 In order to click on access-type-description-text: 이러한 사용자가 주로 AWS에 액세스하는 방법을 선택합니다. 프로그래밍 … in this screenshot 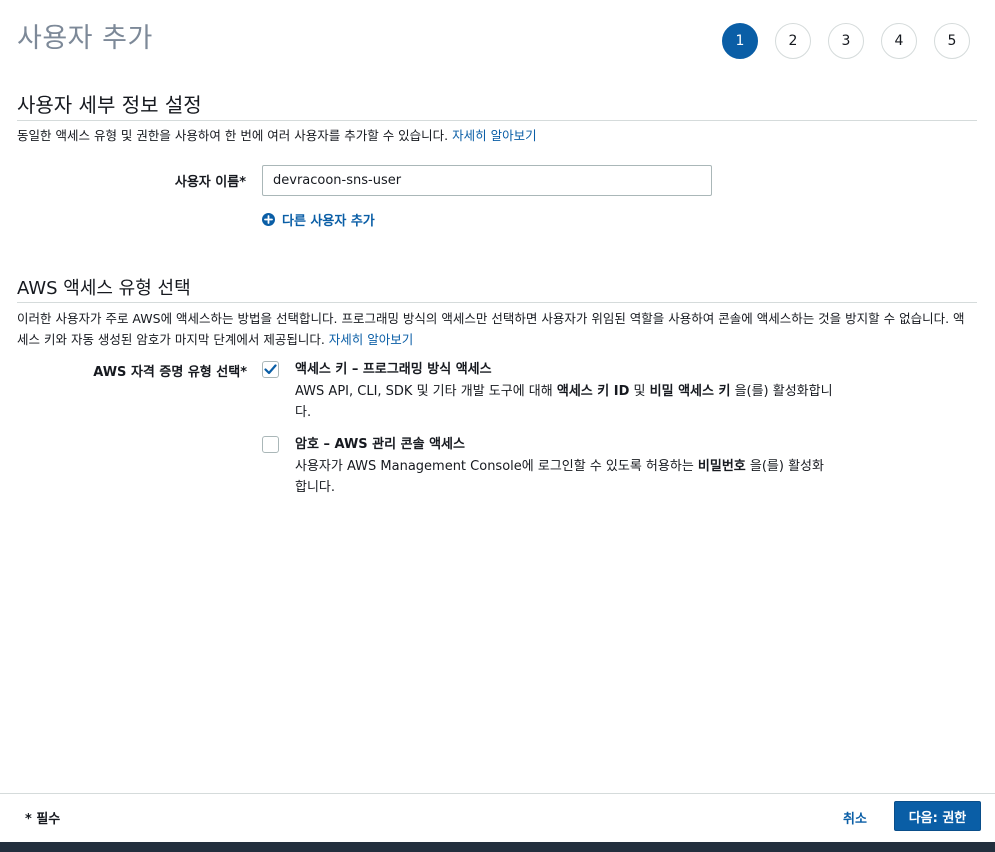, I will do `click(491, 329)`.